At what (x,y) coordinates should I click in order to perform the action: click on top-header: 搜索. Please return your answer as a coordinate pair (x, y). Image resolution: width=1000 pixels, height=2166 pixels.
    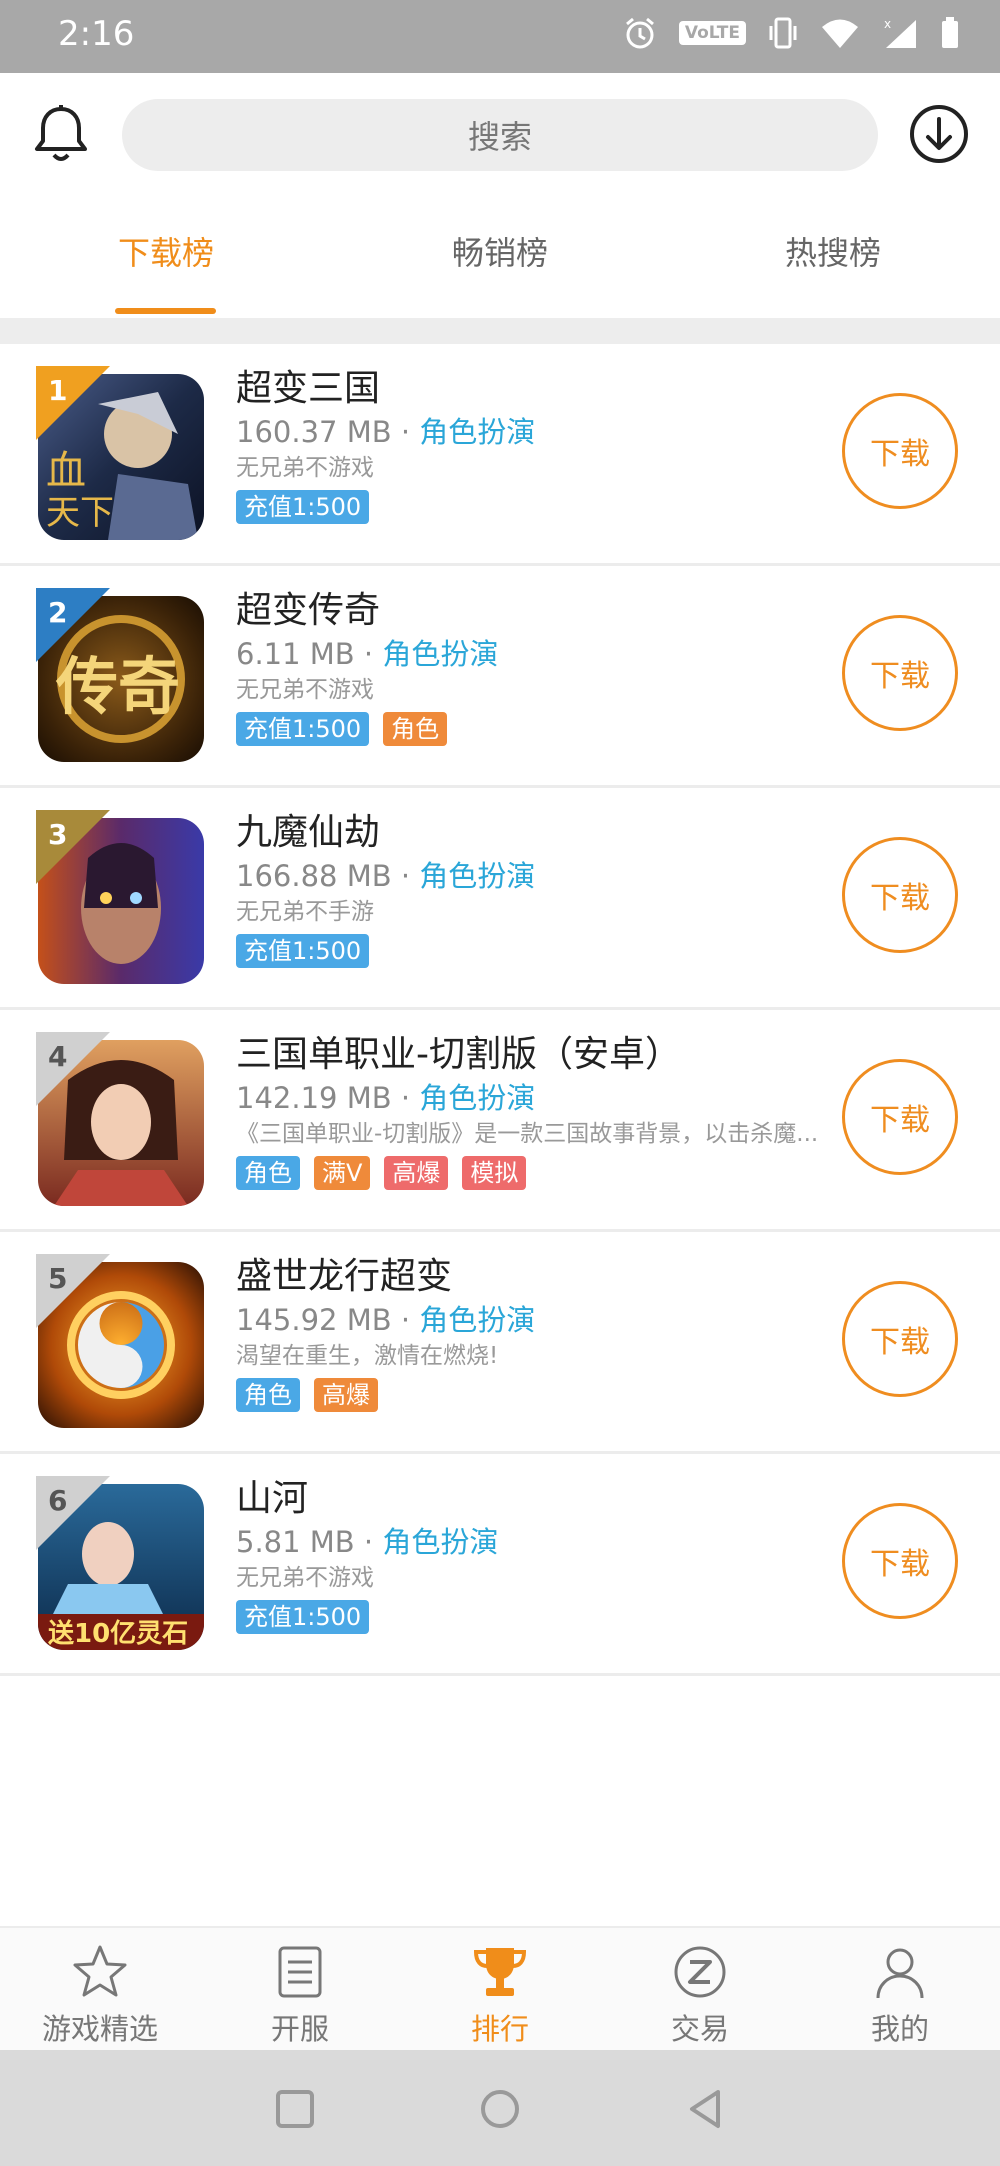
    Looking at the image, I should click on (500, 135).